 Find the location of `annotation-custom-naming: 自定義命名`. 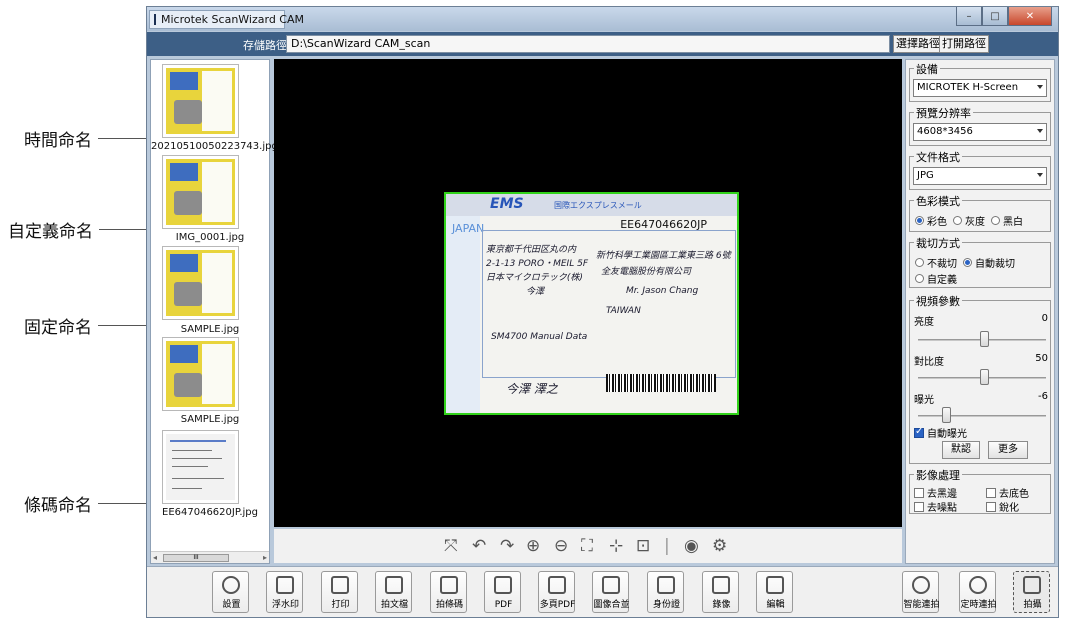

annotation-custom-naming: 自定義命名 is located at coordinates (84, 229).